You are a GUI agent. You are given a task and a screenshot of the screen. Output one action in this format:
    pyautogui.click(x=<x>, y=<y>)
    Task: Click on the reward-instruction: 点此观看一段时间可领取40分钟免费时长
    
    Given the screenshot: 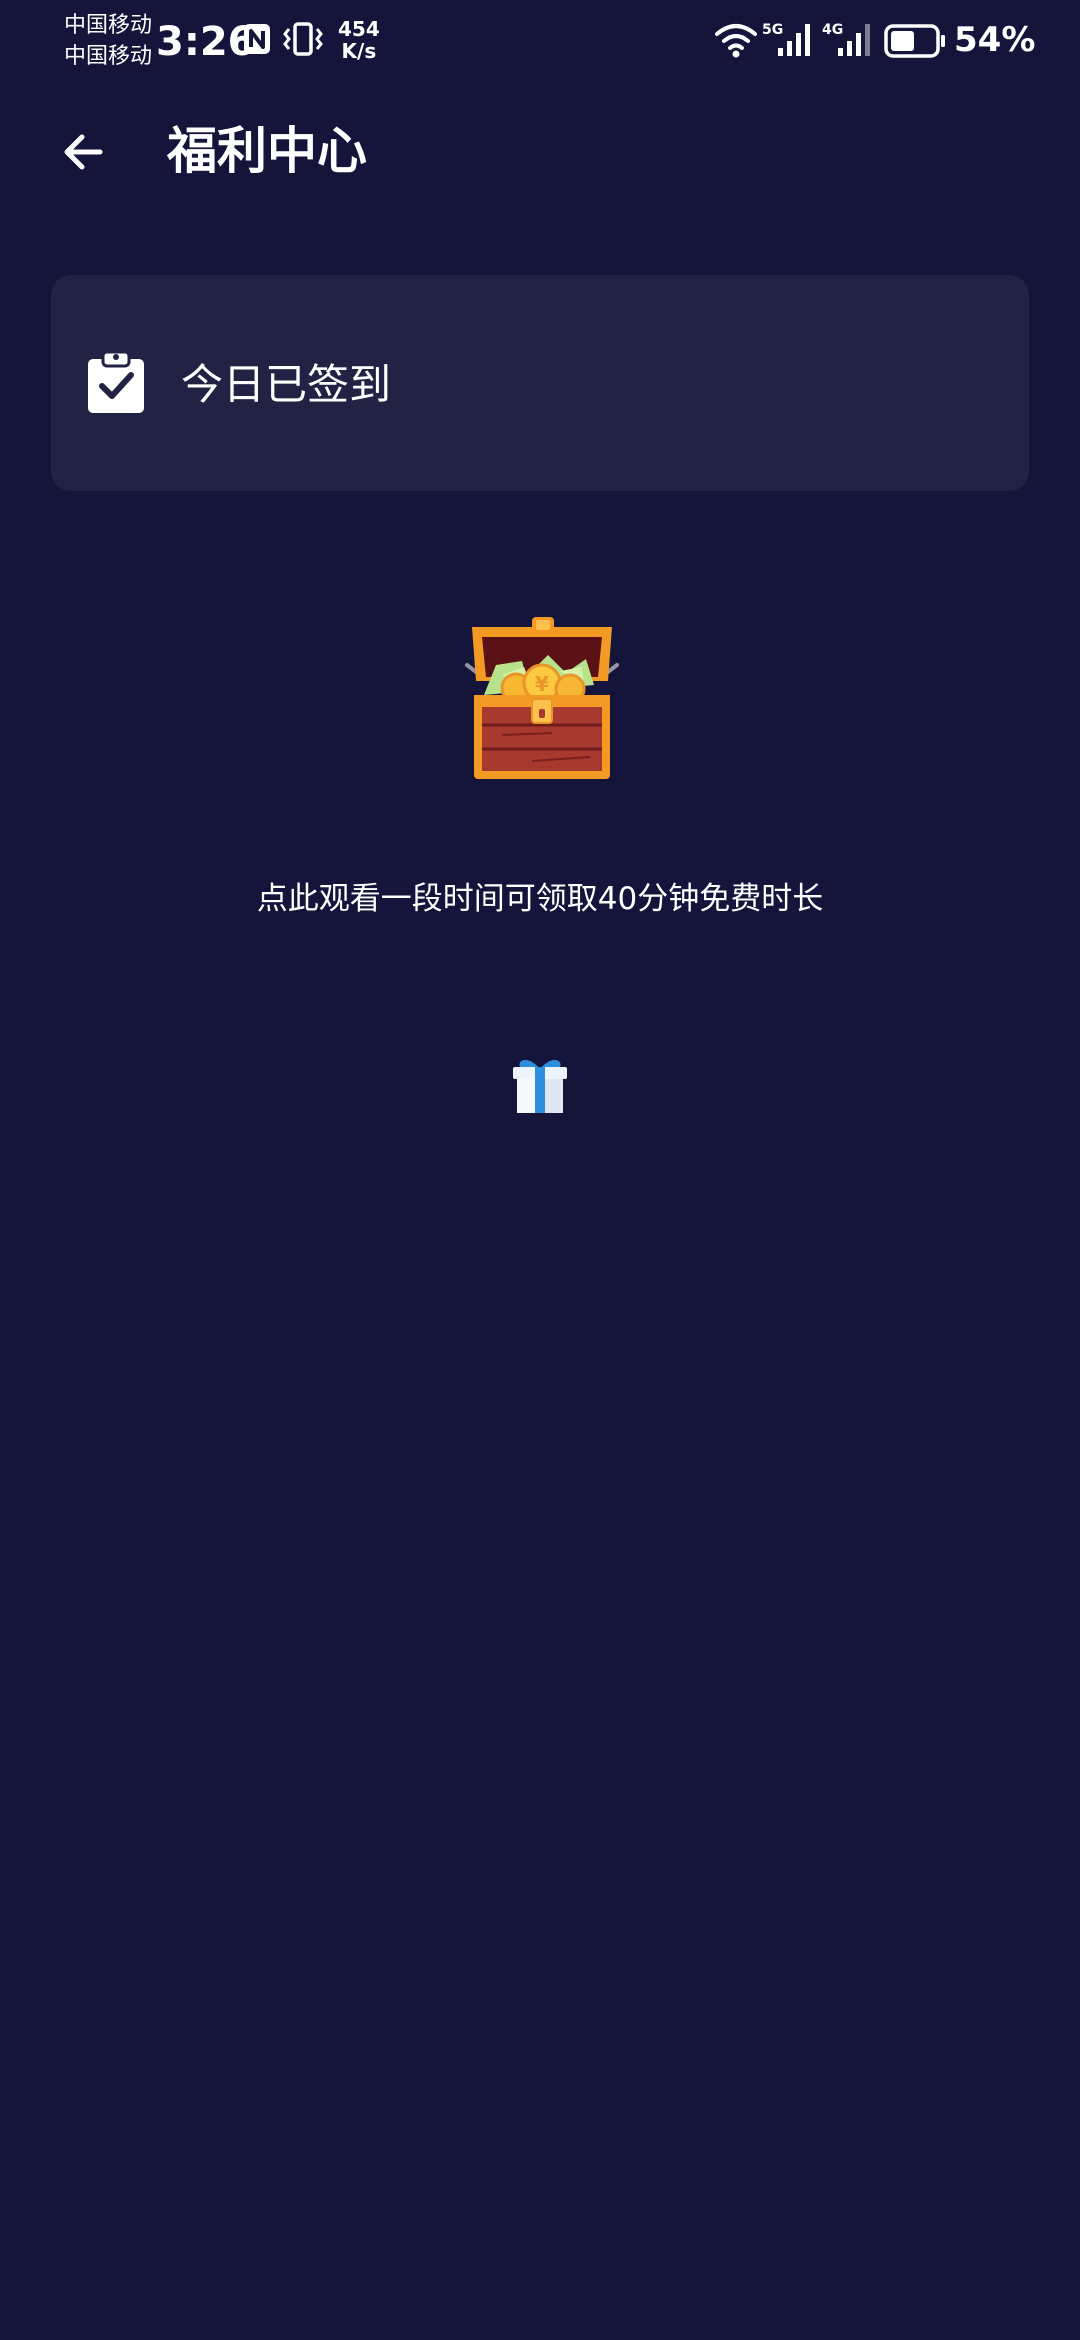 What is the action you would take?
    pyautogui.click(x=540, y=899)
    